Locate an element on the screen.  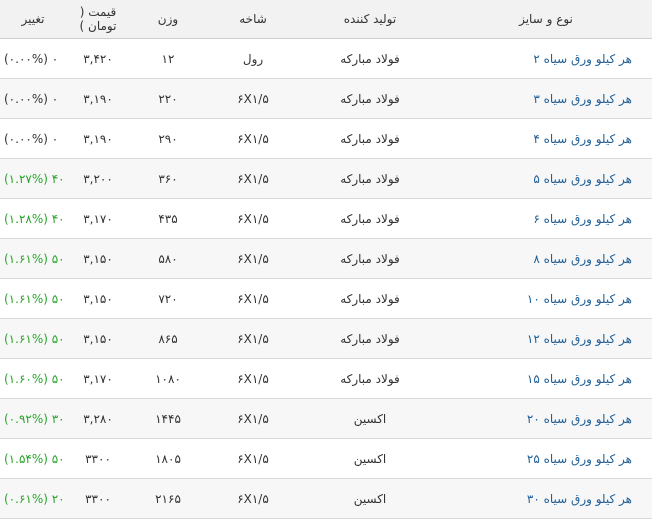
weight-cell: ۴۳۵ is located at coordinates (168, 218).